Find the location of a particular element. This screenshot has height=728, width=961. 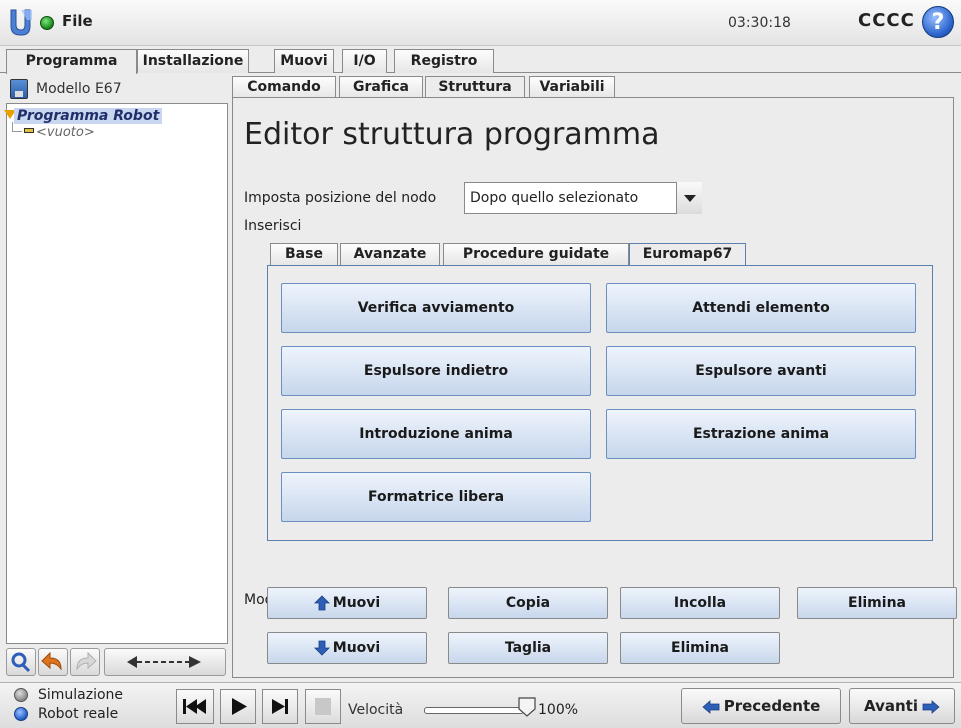

cut-button: Taglia is located at coordinates (528, 648).